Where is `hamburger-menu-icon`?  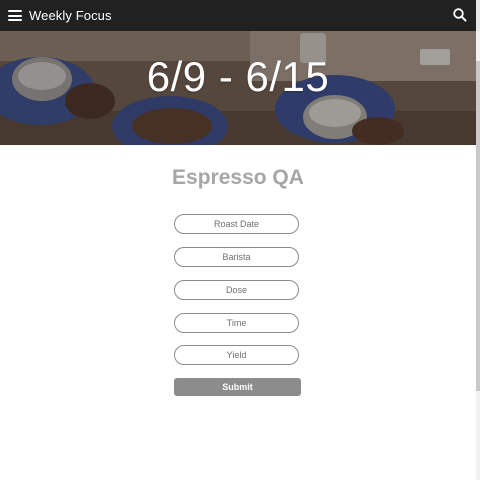 hamburger-menu-icon is located at coordinates (15, 15).